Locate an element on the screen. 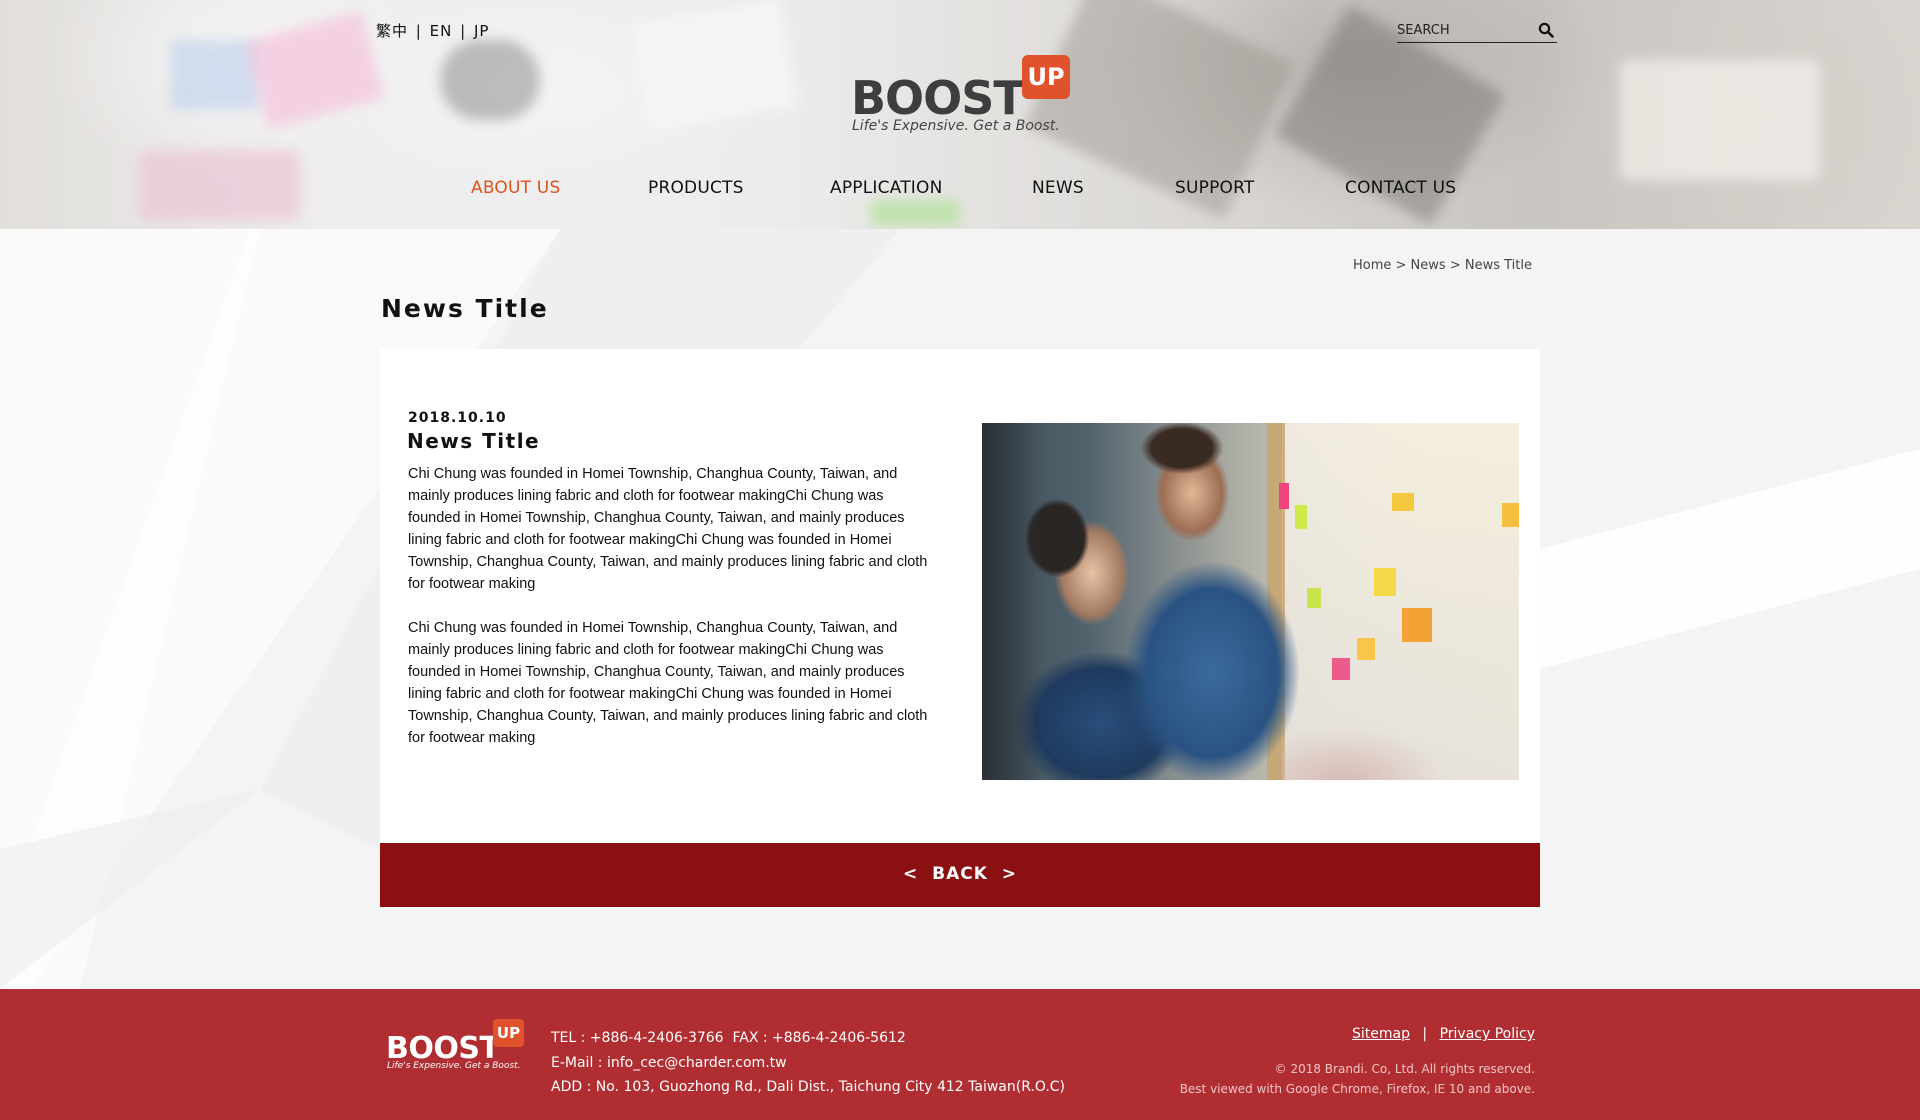  article-photo is located at coordinates (1250, 601).